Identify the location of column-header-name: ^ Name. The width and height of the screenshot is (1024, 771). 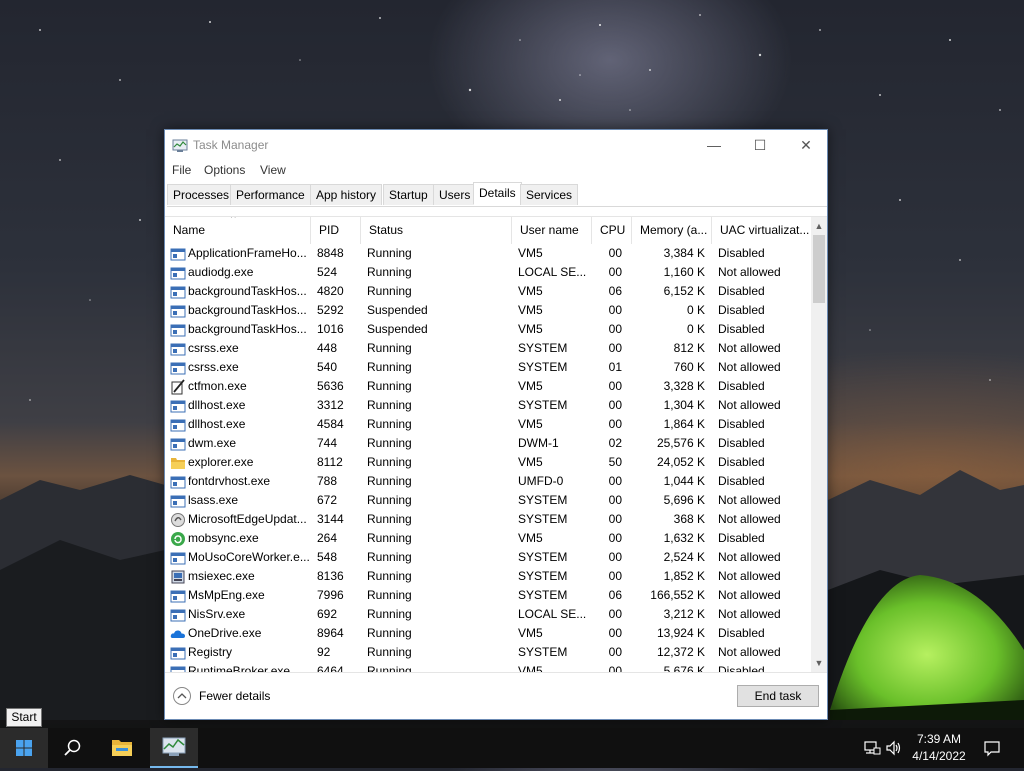
(238, 230).